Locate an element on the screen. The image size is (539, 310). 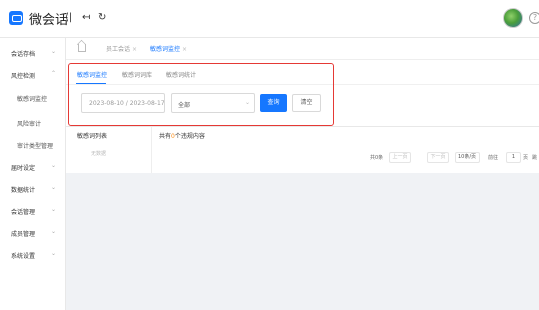
summary-prefix: 共有 is located at coordinates (165, 136).